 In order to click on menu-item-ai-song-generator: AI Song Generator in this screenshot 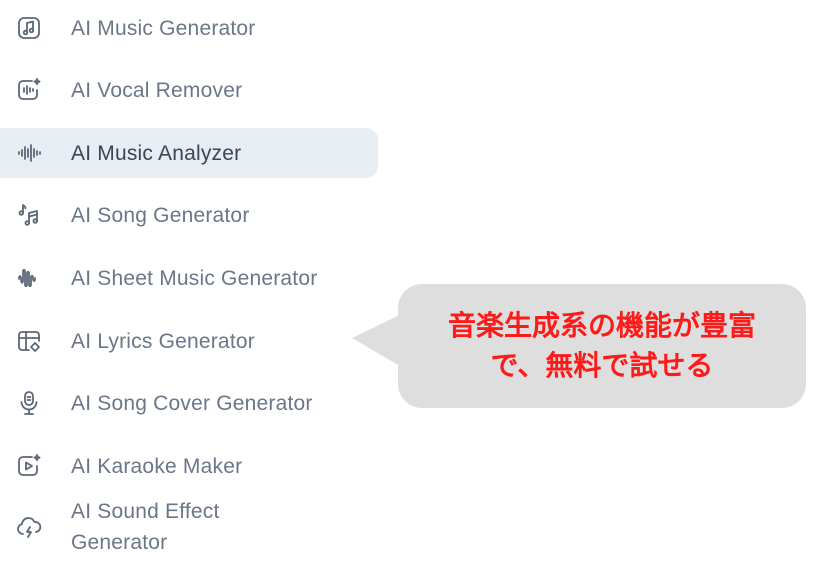, I will do `click(189, 215)`.